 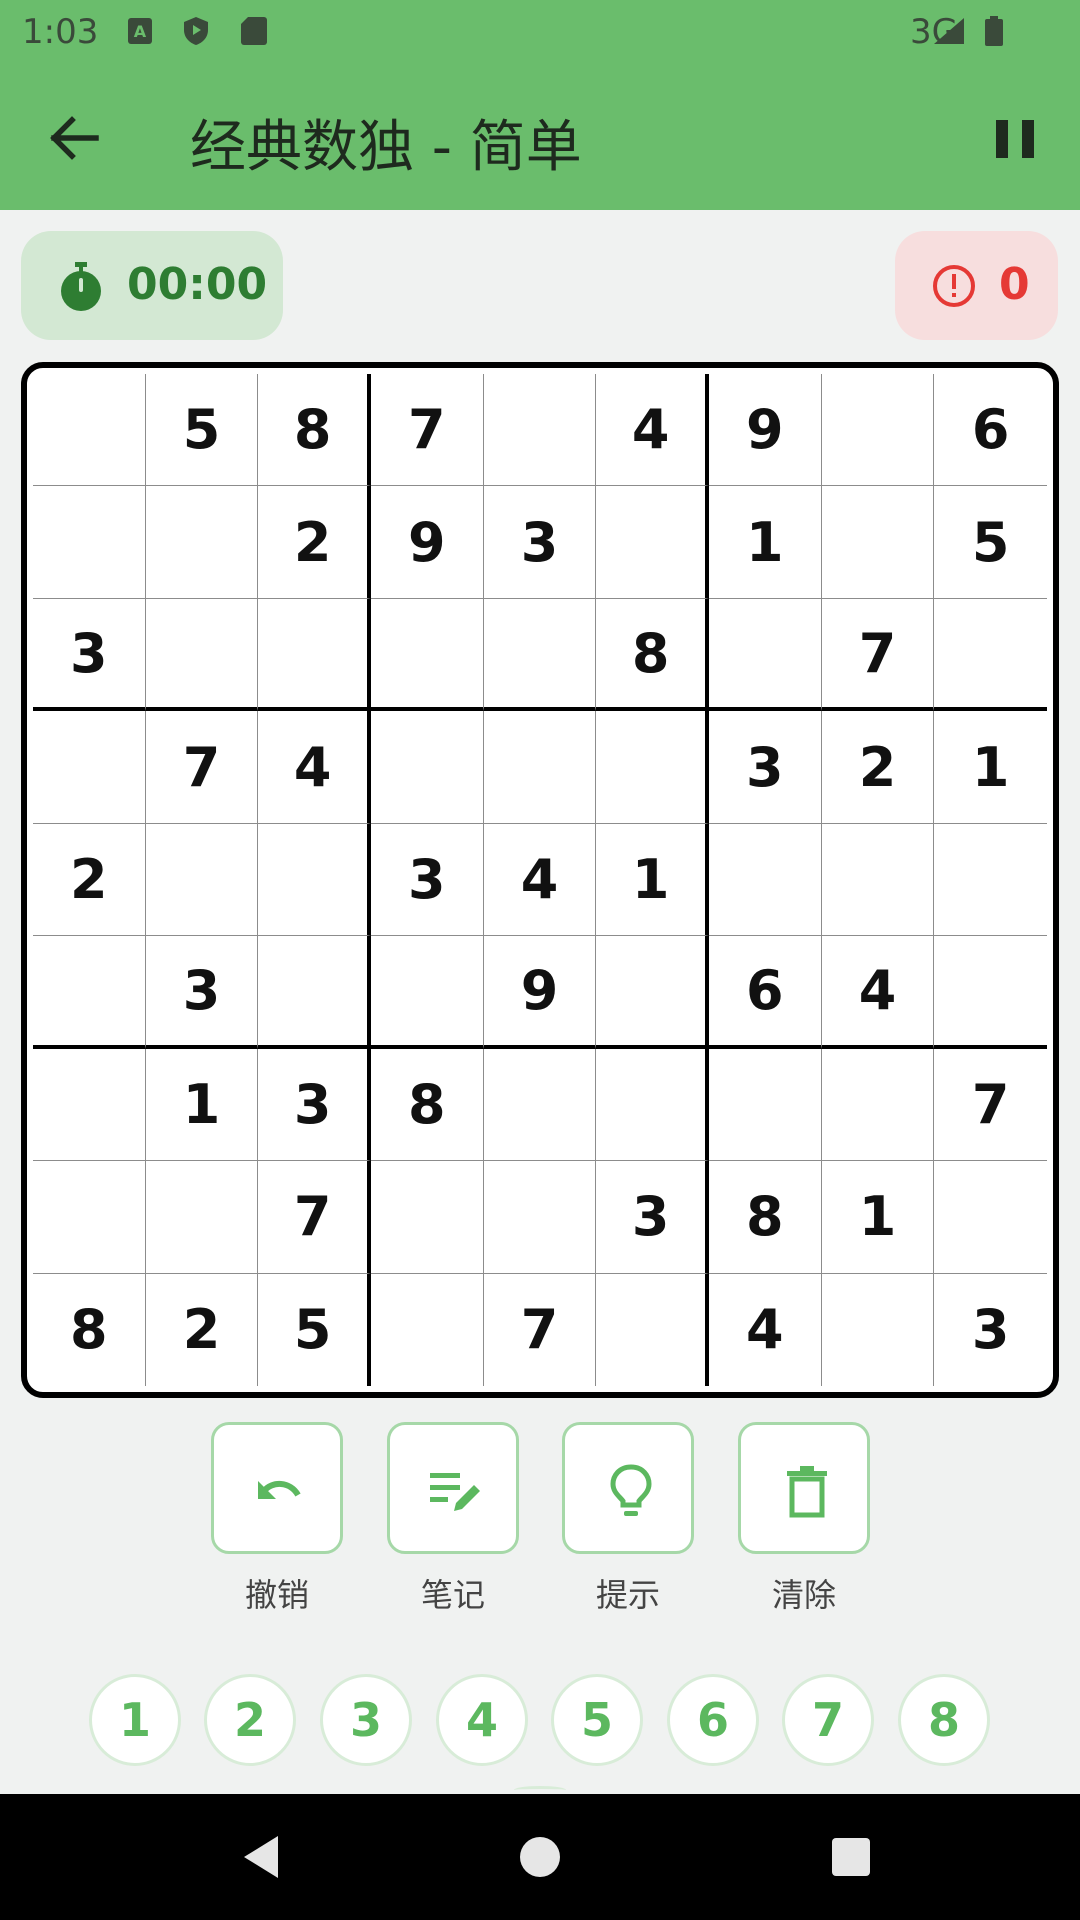 What do you see at coordinates (135, 1720) in the screenshot?
I see `number-button-1: 1` at bounding box center [135, 1720].